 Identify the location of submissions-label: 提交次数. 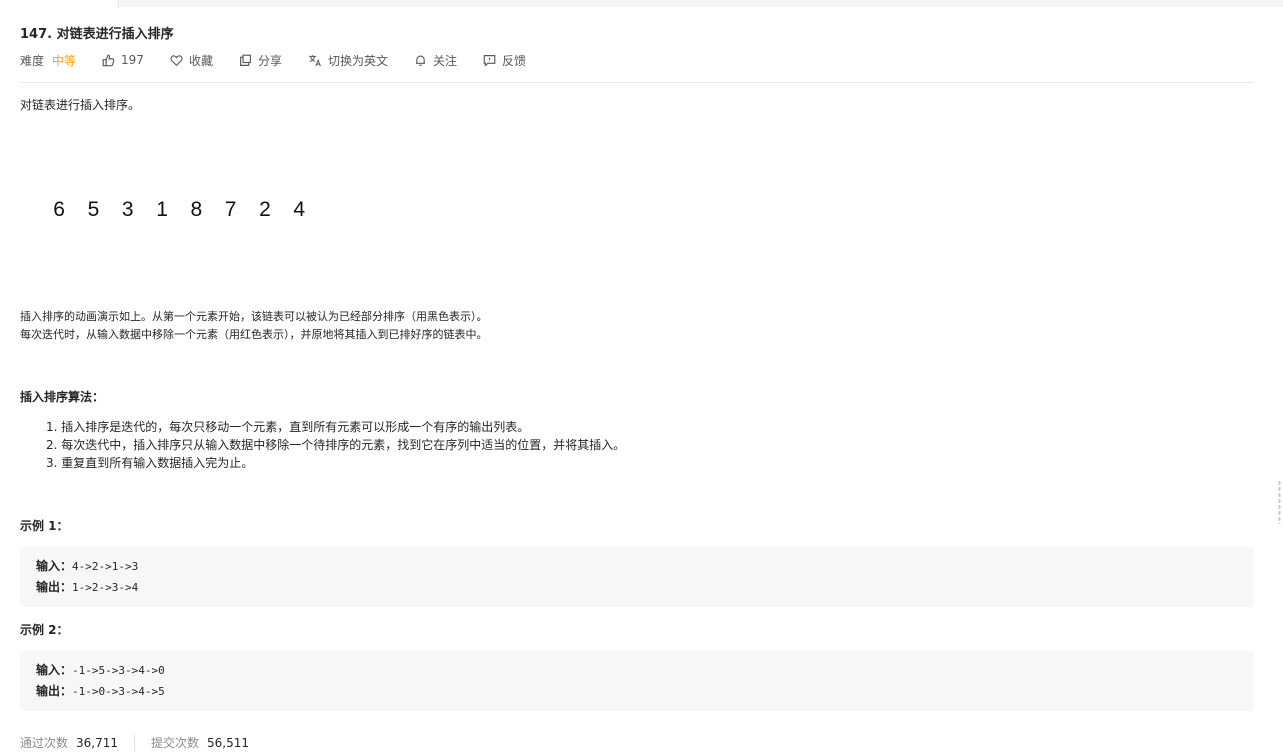
(175, 743).